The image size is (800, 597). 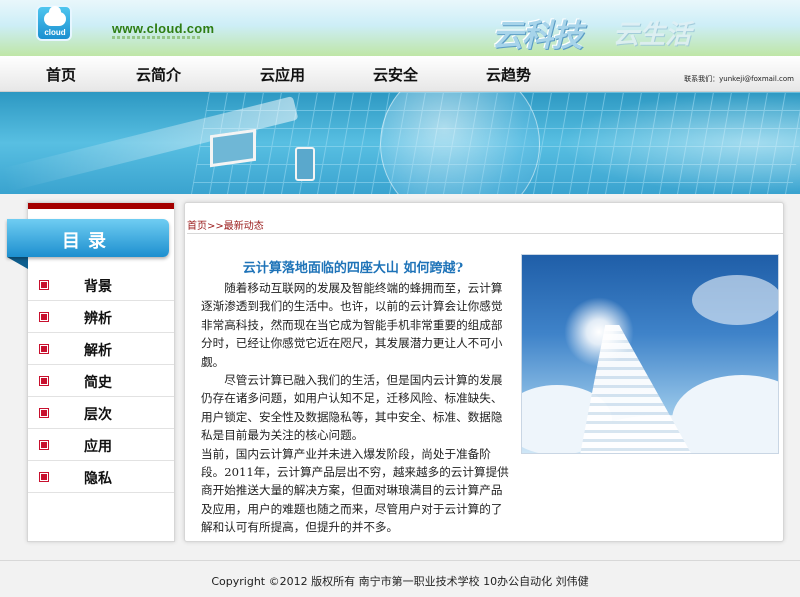 What do you see at coordinates (61, 74) in the screenshot?
I see `nav-item-home: 首页` at bounding box center [61, 74].